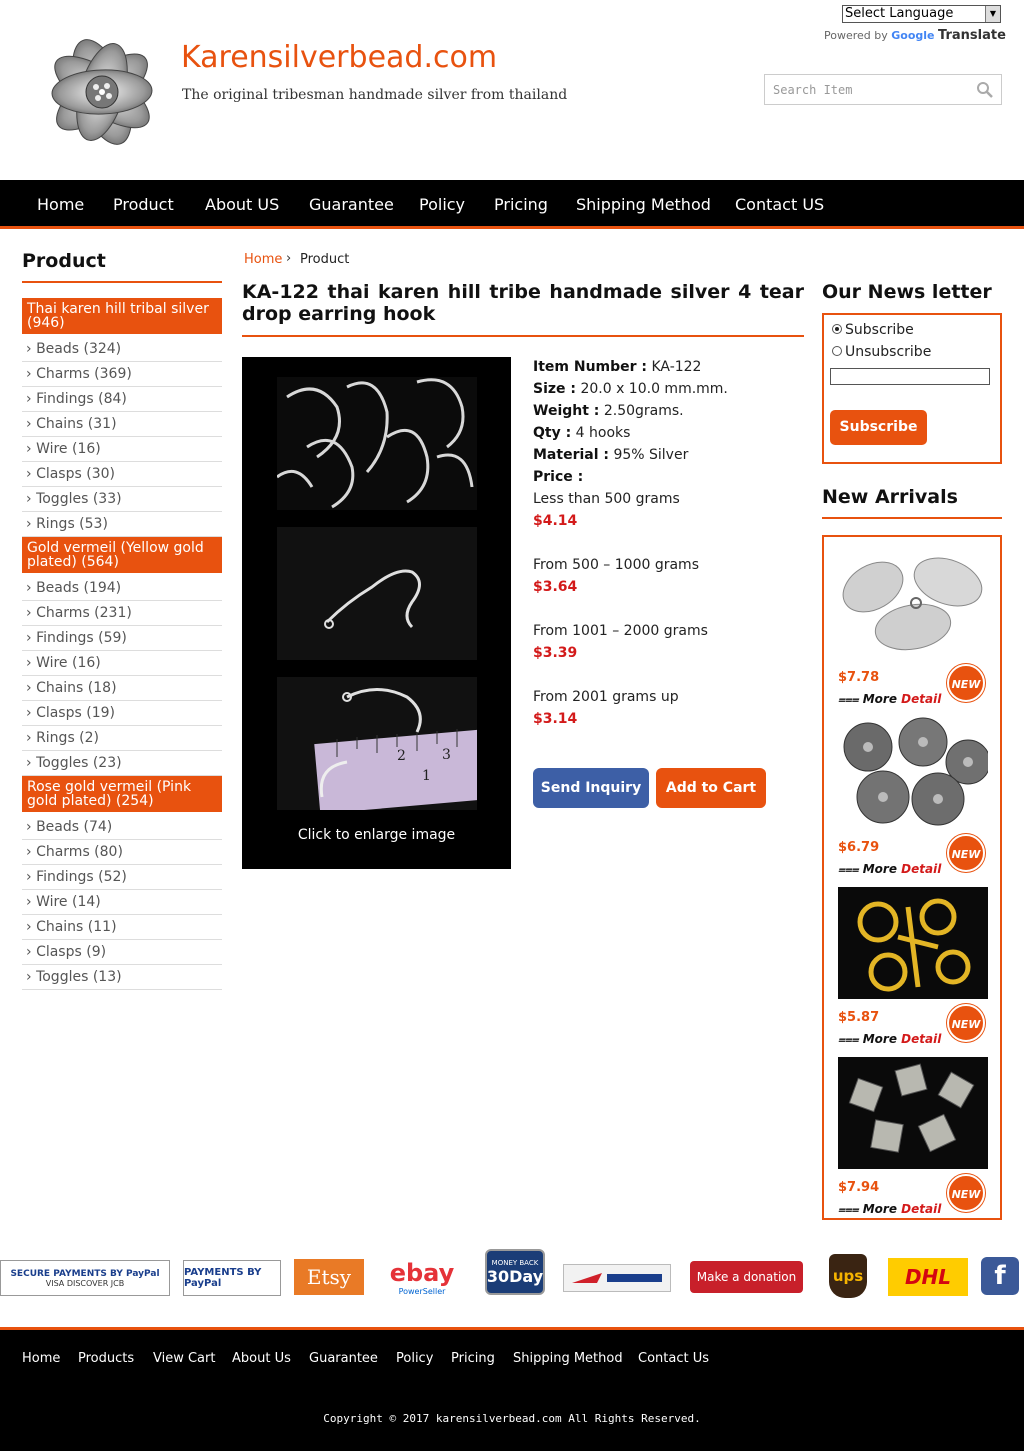 This screenshot has width=1024, height=1451. I want to click on price-tier-value: $3.14, so click(555, 719).